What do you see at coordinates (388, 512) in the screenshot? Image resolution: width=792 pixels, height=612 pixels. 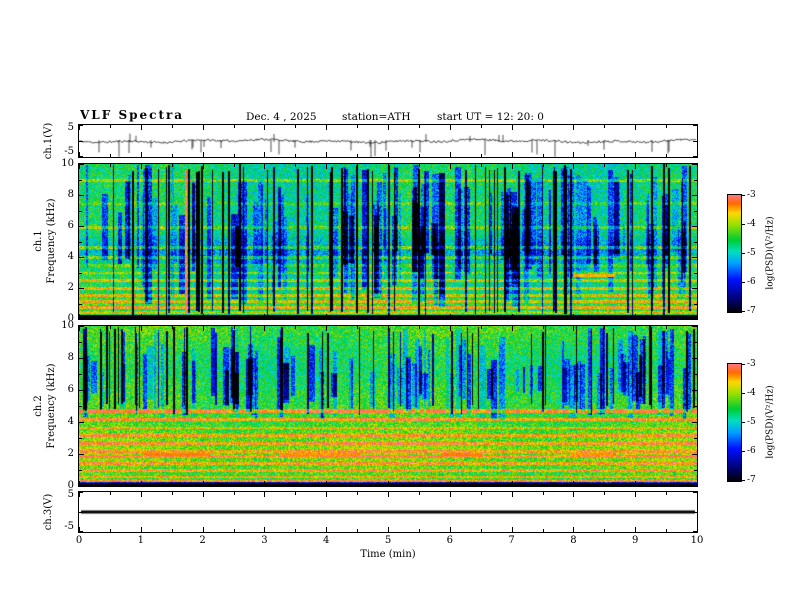 I see `ch3-waveform-plot` at bounding box center [388, 512].